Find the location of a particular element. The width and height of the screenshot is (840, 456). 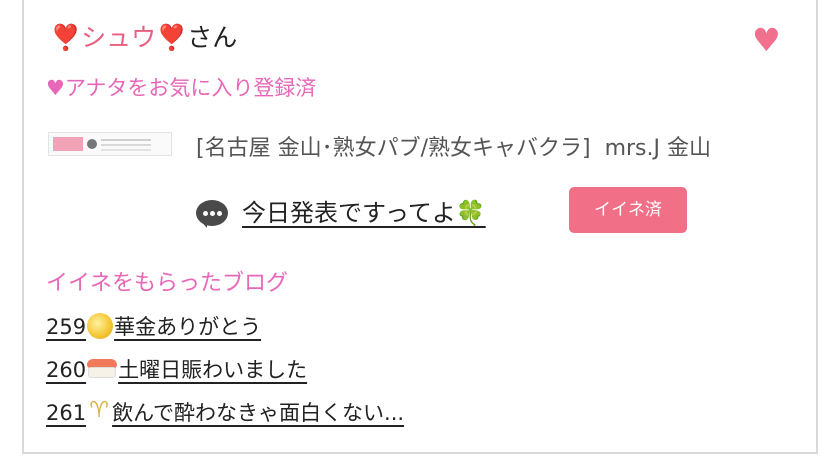

shop-line: [名古屋 金山･熟女パブ/熟女キャバクラ] mrs.J 金山 is located at coordinates (453, 149).